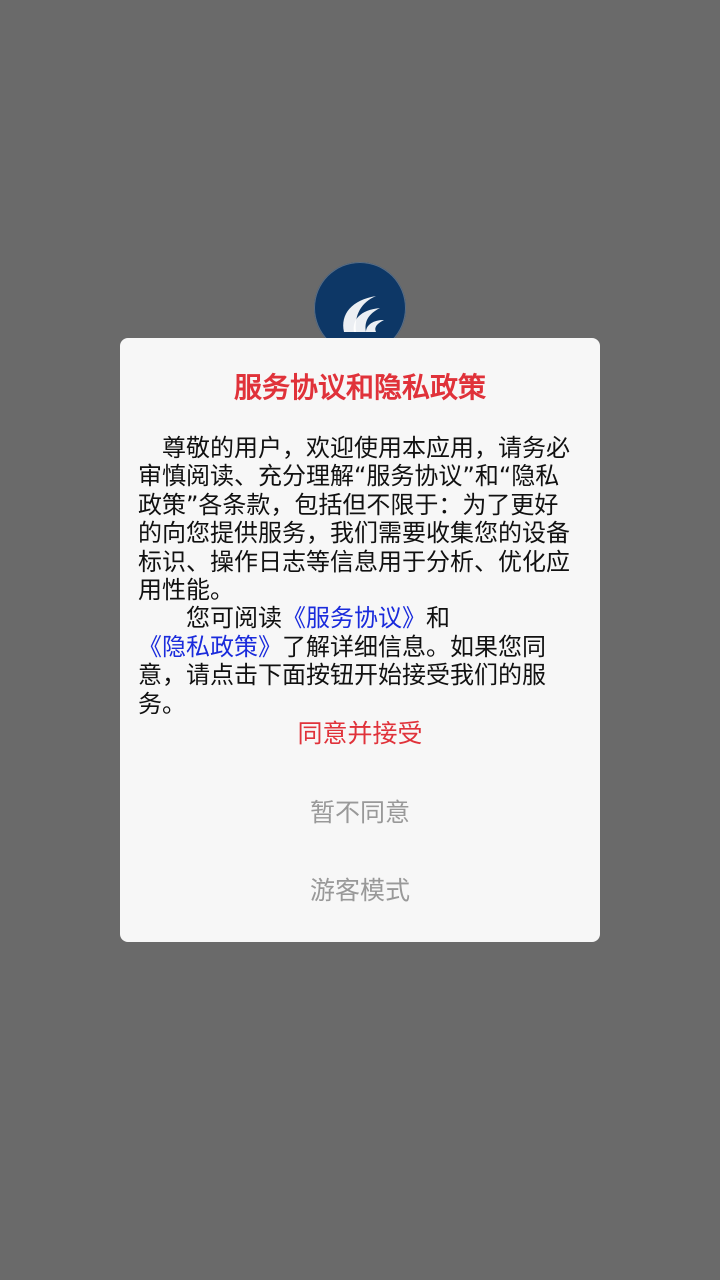 Image resolution: width=720 pixels, height=1280 pixels. Describe the element at coordinates (354, 618) in the screenshot. I see `service-agreement-link: 《服务协议》` at that location.